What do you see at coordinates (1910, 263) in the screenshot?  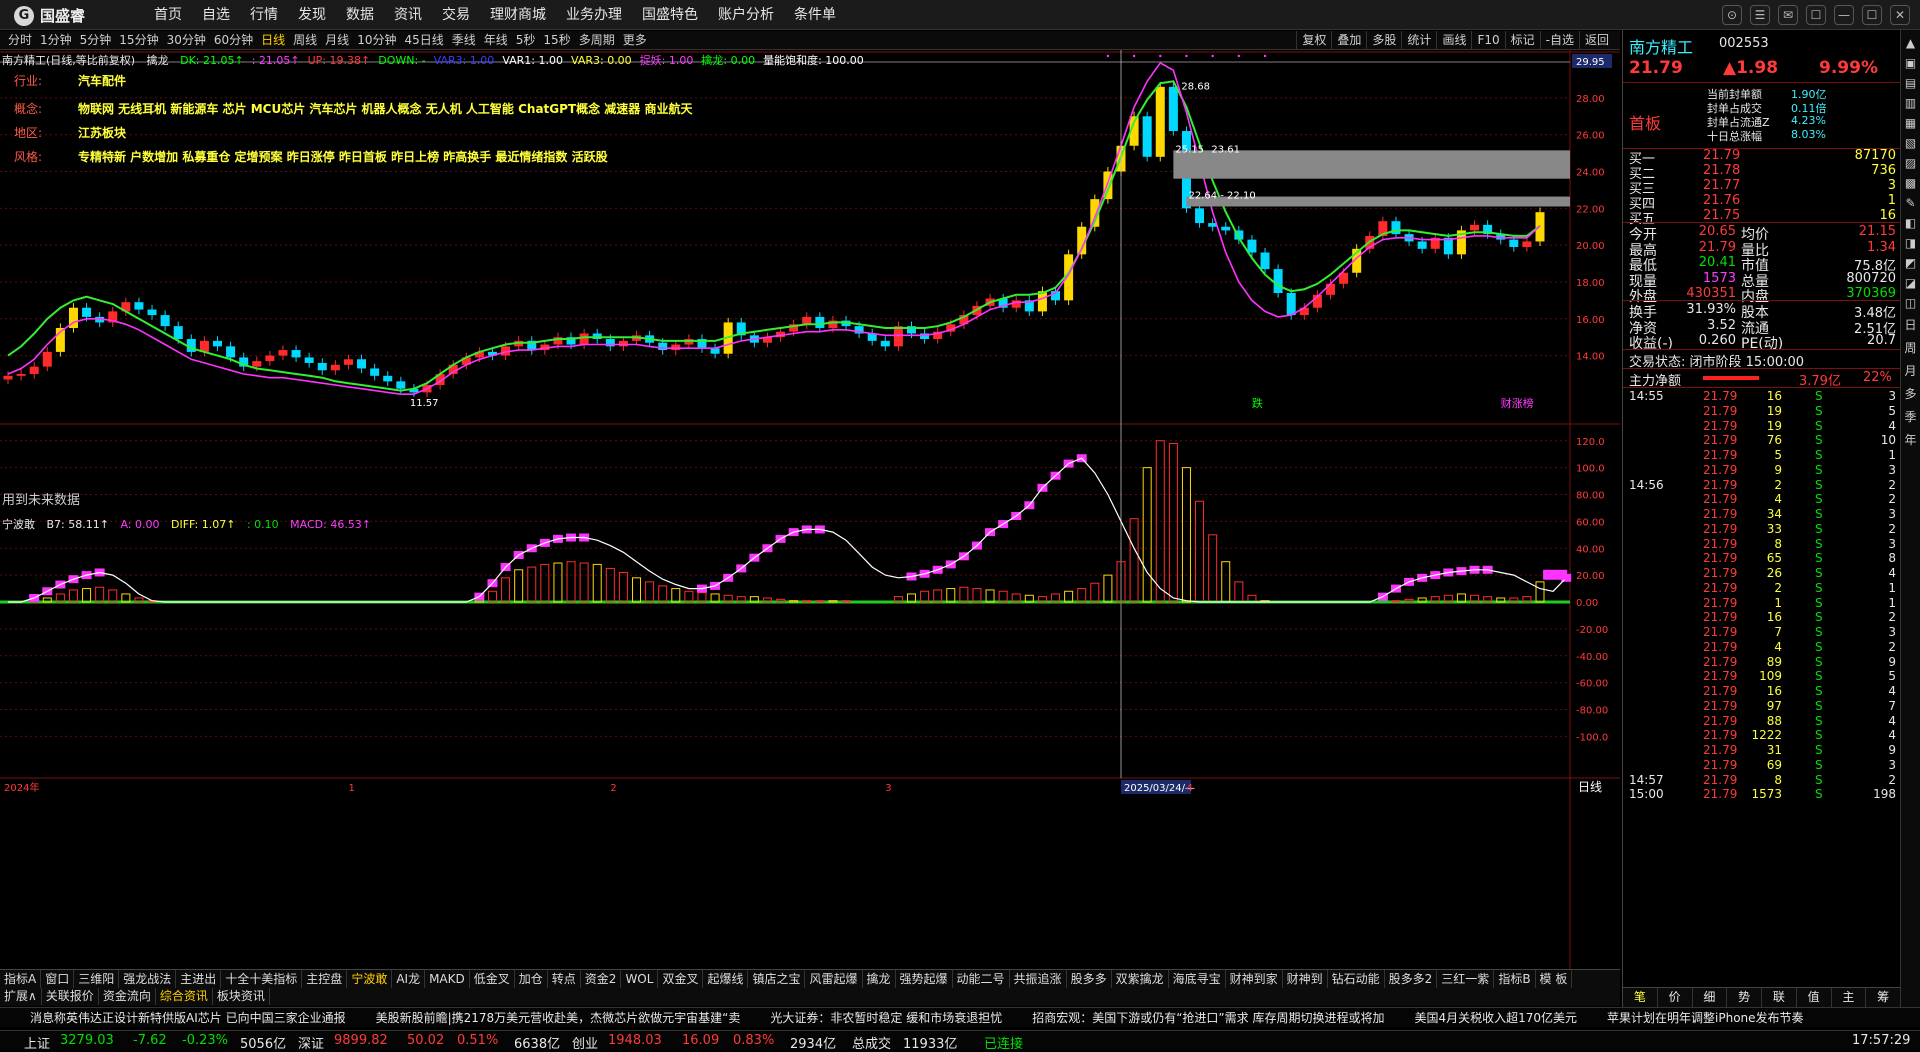 I see `side-tool-icon-11: ◩` at bounding box center [1910, 263].